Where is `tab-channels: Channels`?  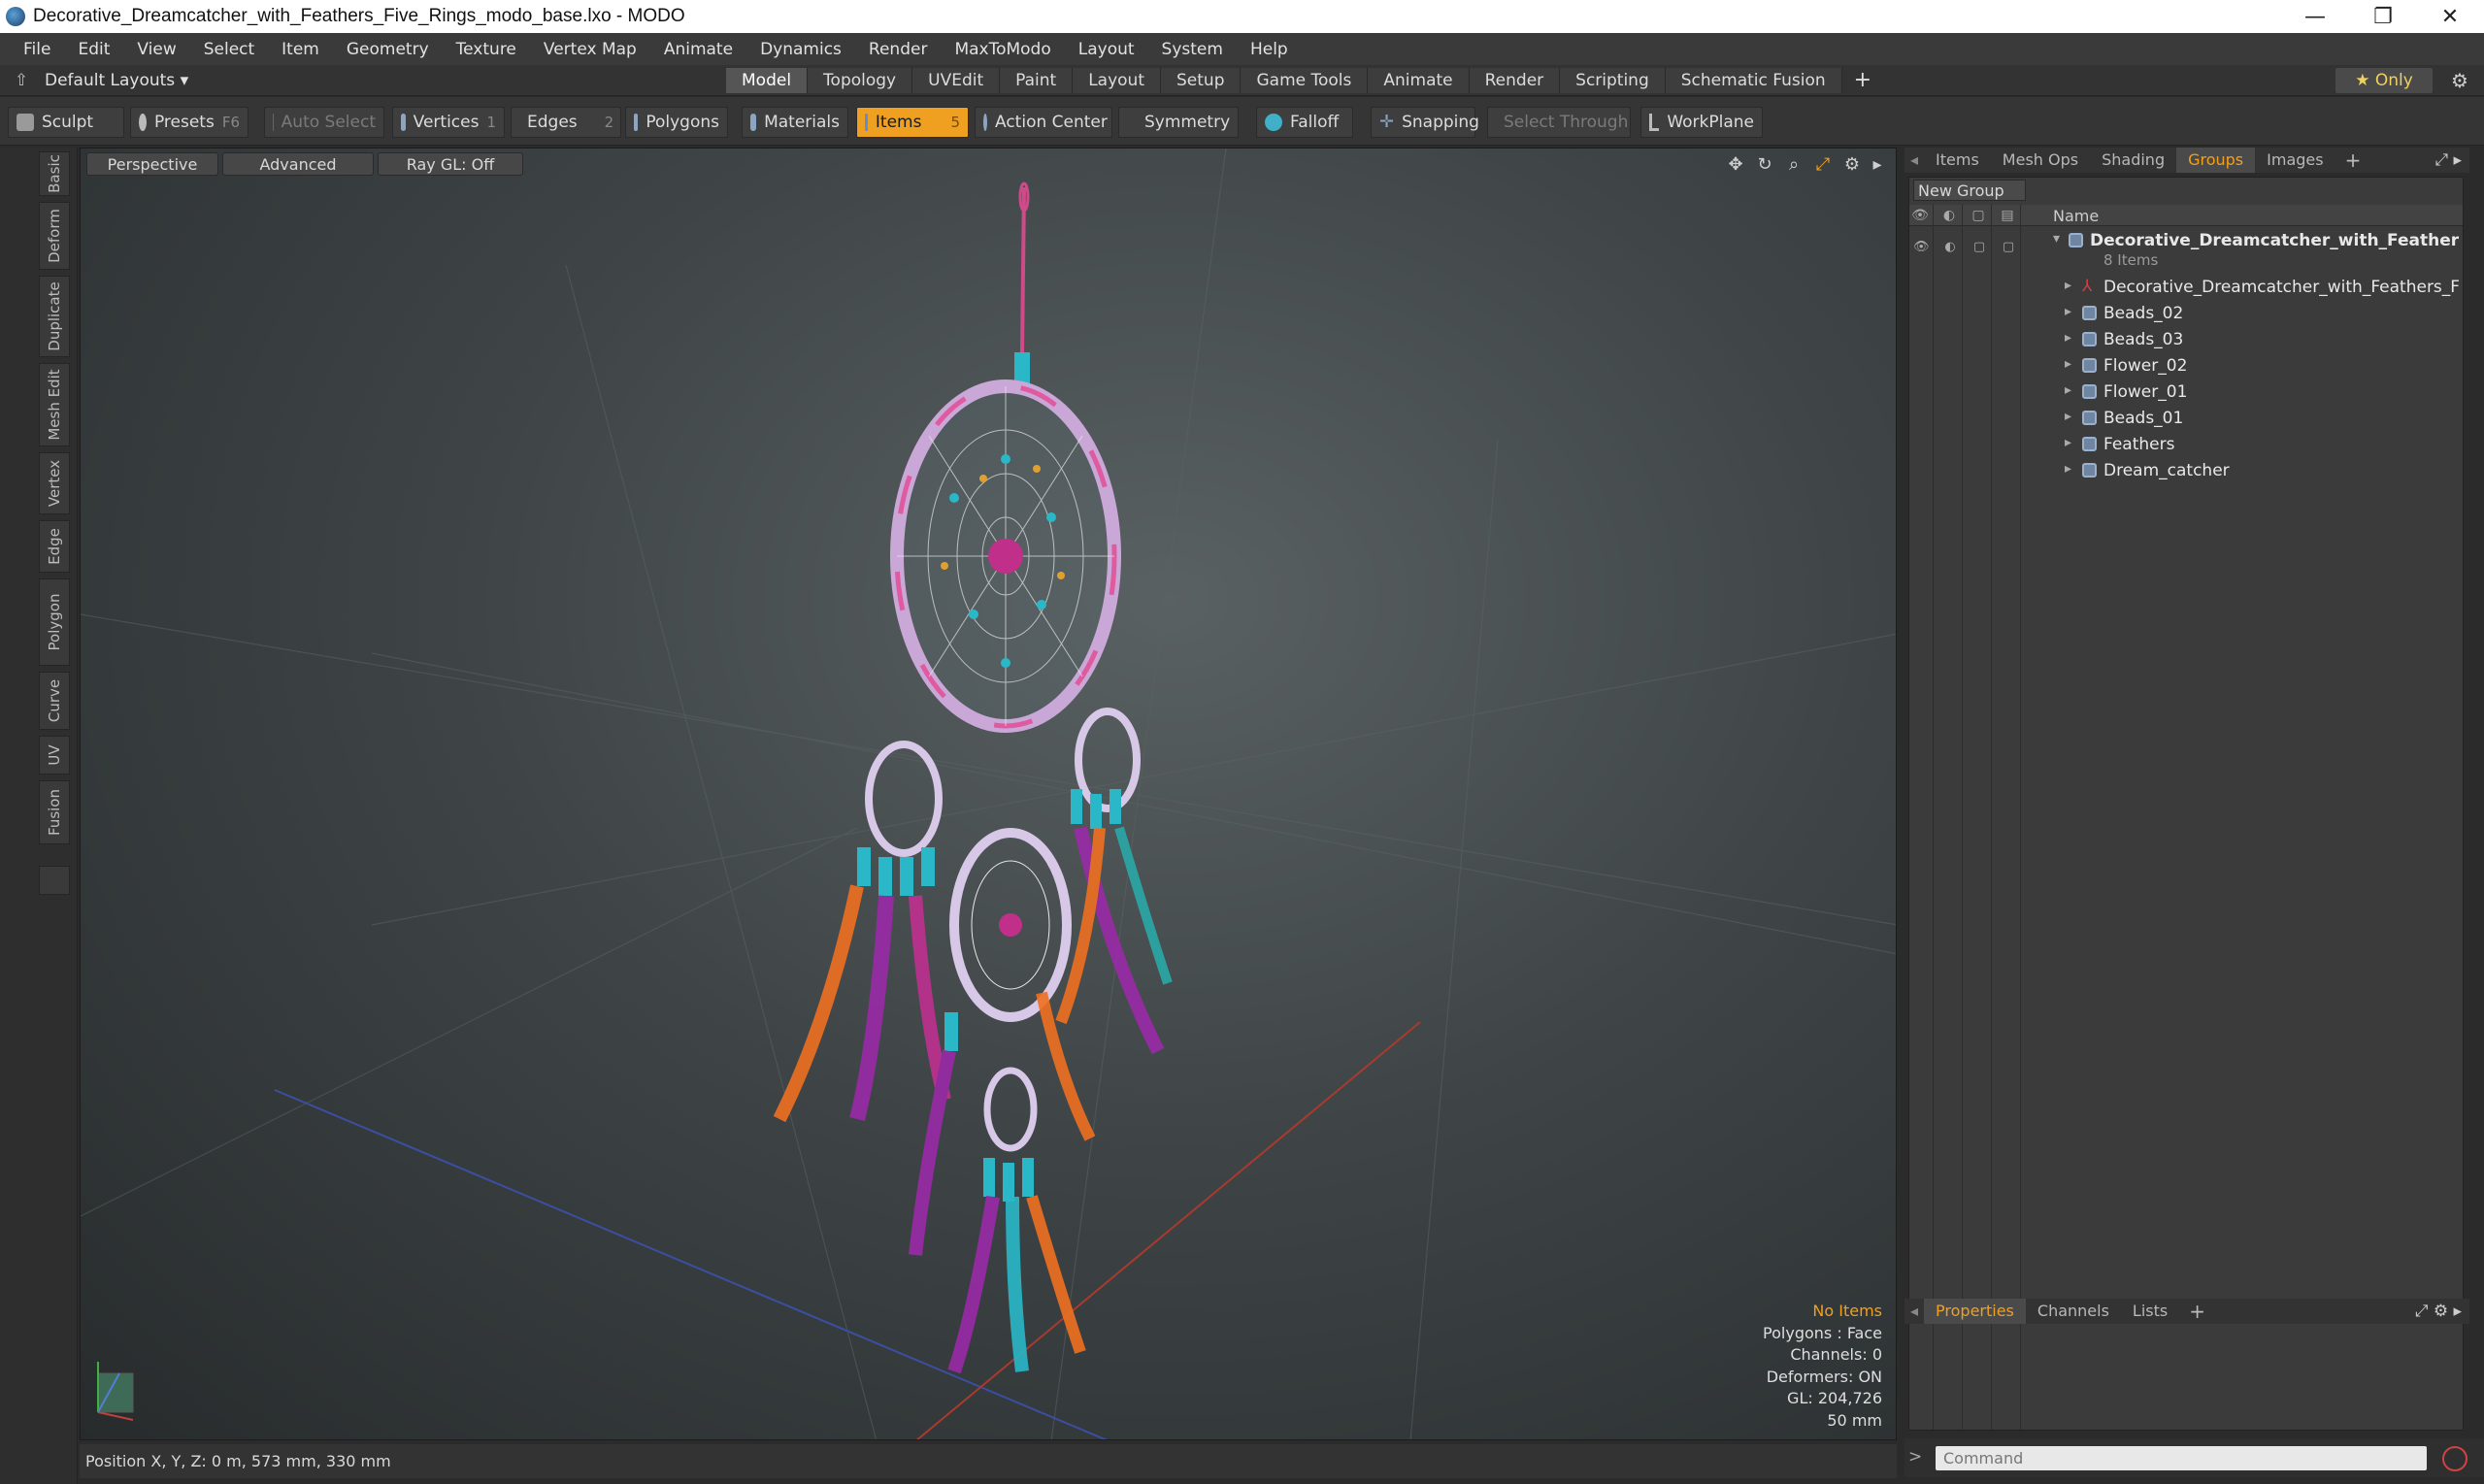
tab-channels: Channels is located at coordinates (2073, 1311).